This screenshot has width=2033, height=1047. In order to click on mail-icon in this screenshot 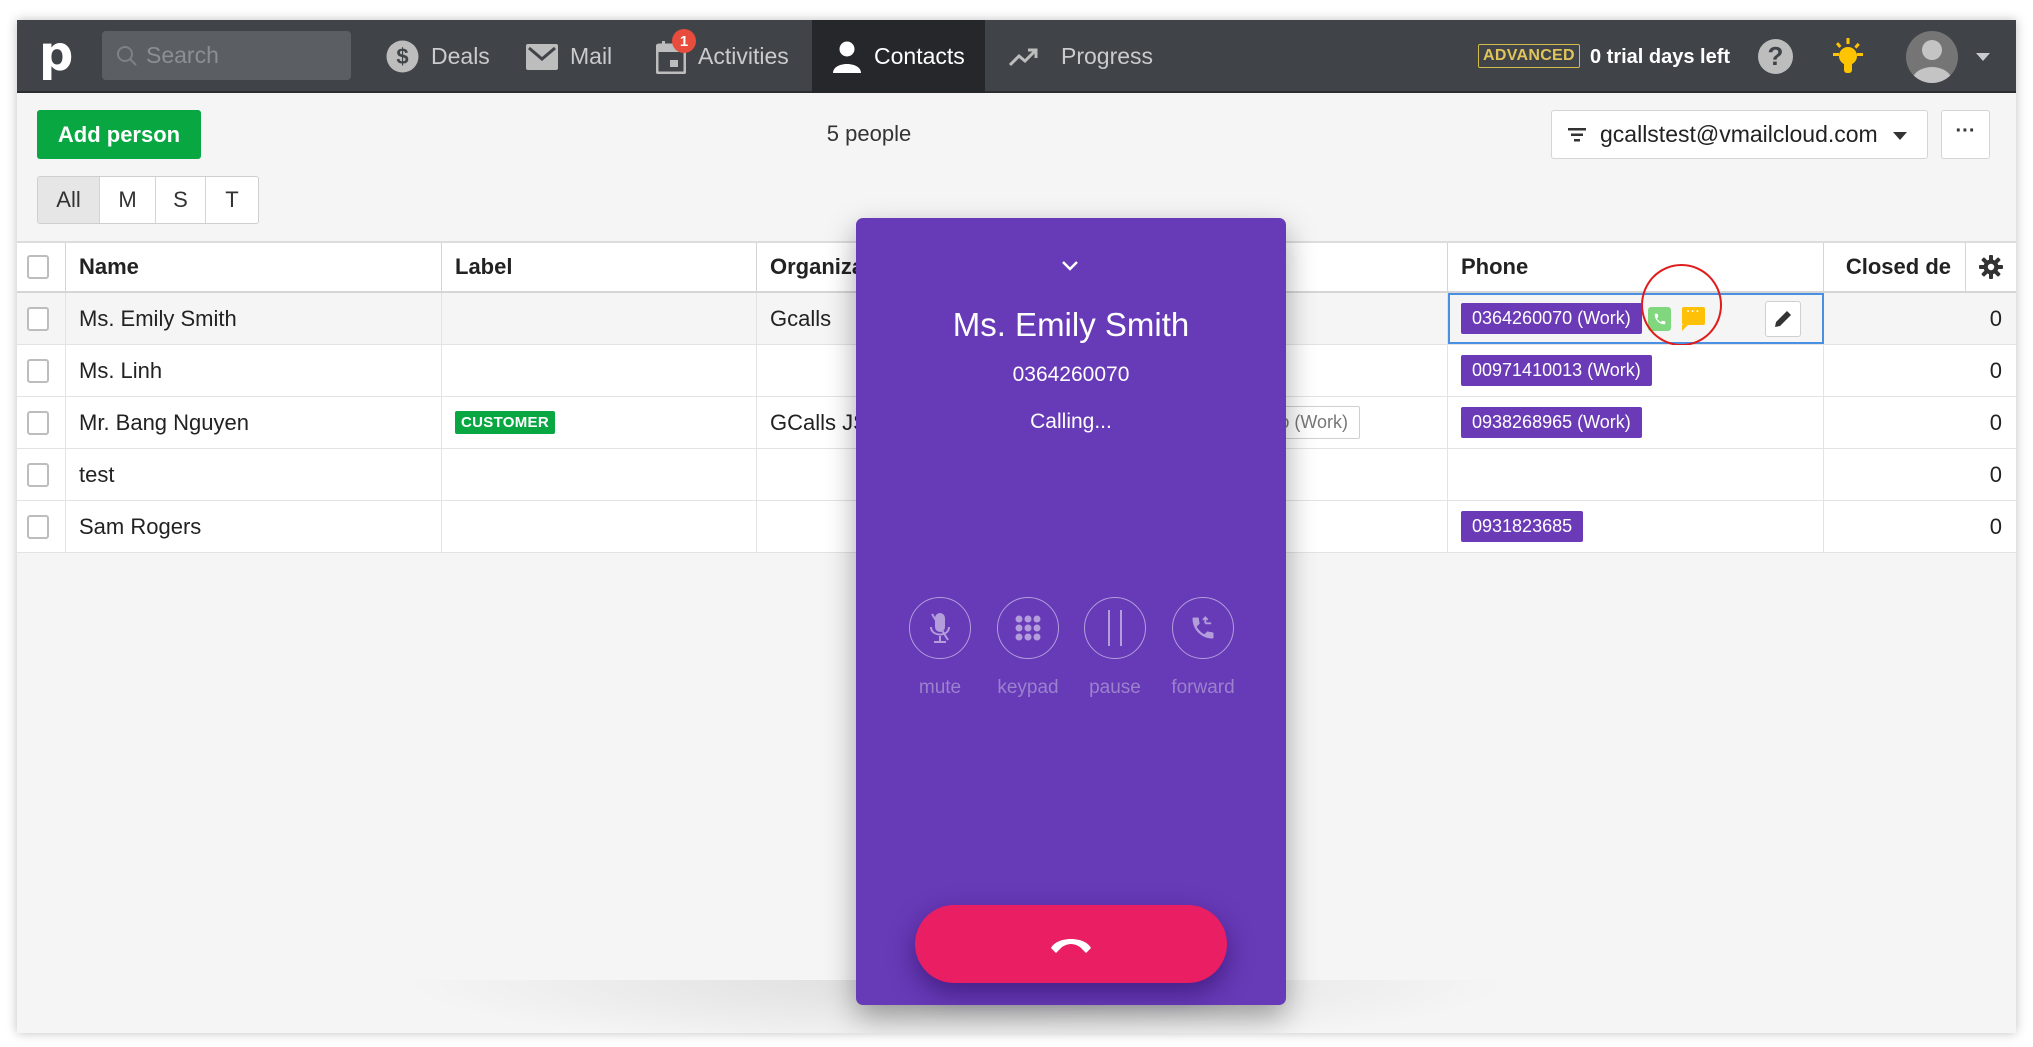, I will do `click(542, 56)`.